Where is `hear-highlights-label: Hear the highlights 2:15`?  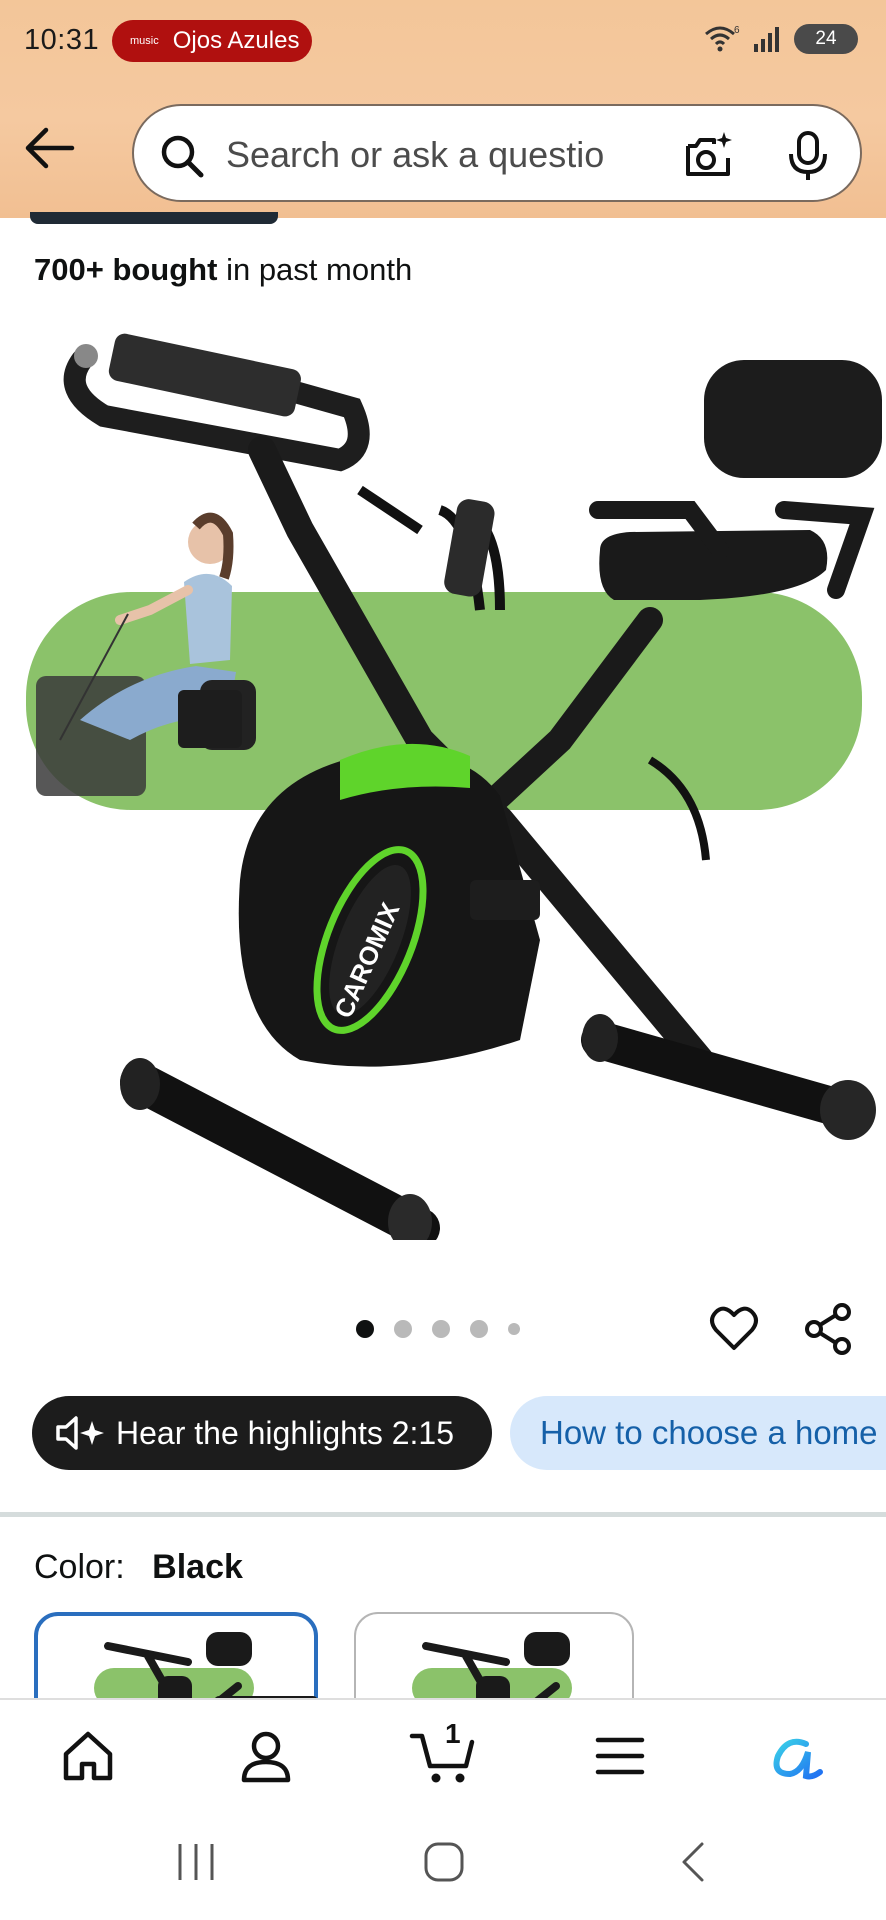
hear-highlights-label: Hear the highlights 2:15 is located at coordinates (285, 1432).